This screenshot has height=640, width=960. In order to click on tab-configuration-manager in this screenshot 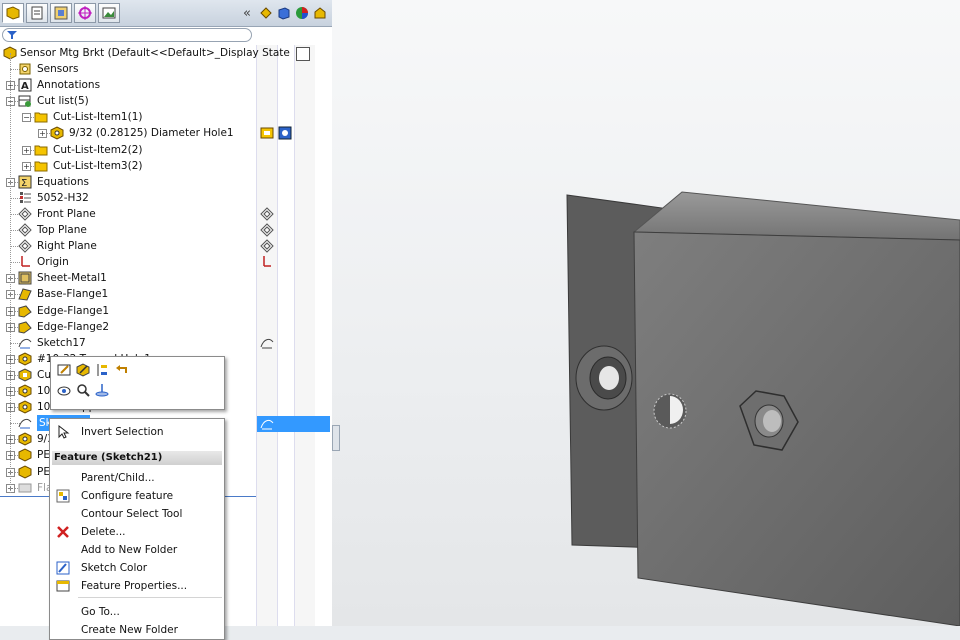, I will do `click(61, 13)`.